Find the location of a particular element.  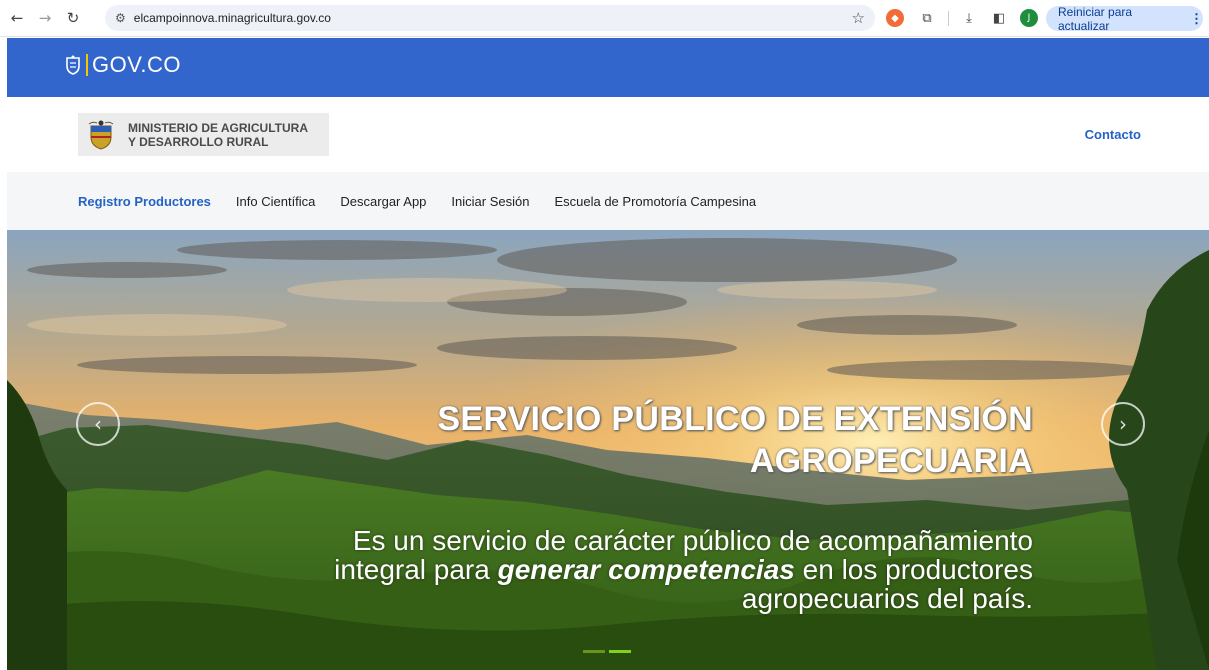

ministry-name-line2: Y DESARROLLO RURAL is located at coordinates (198, 141).